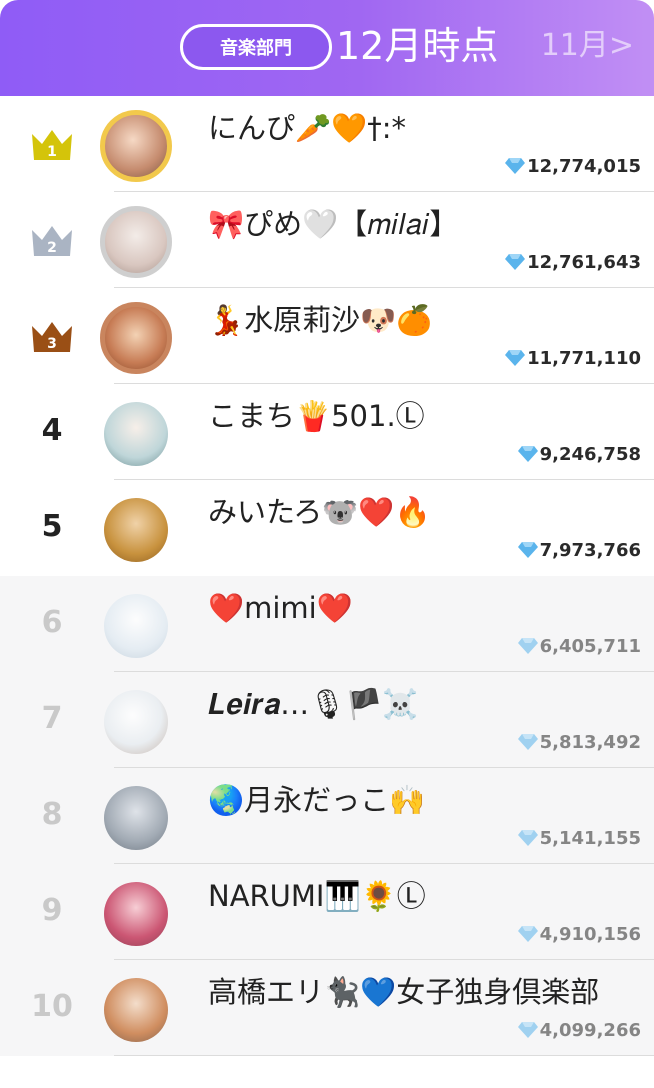  What do you see at coordinates (590, 742) in the screenshot?
I see `score-value: 5,813,492` at bounding box center [590, 742].